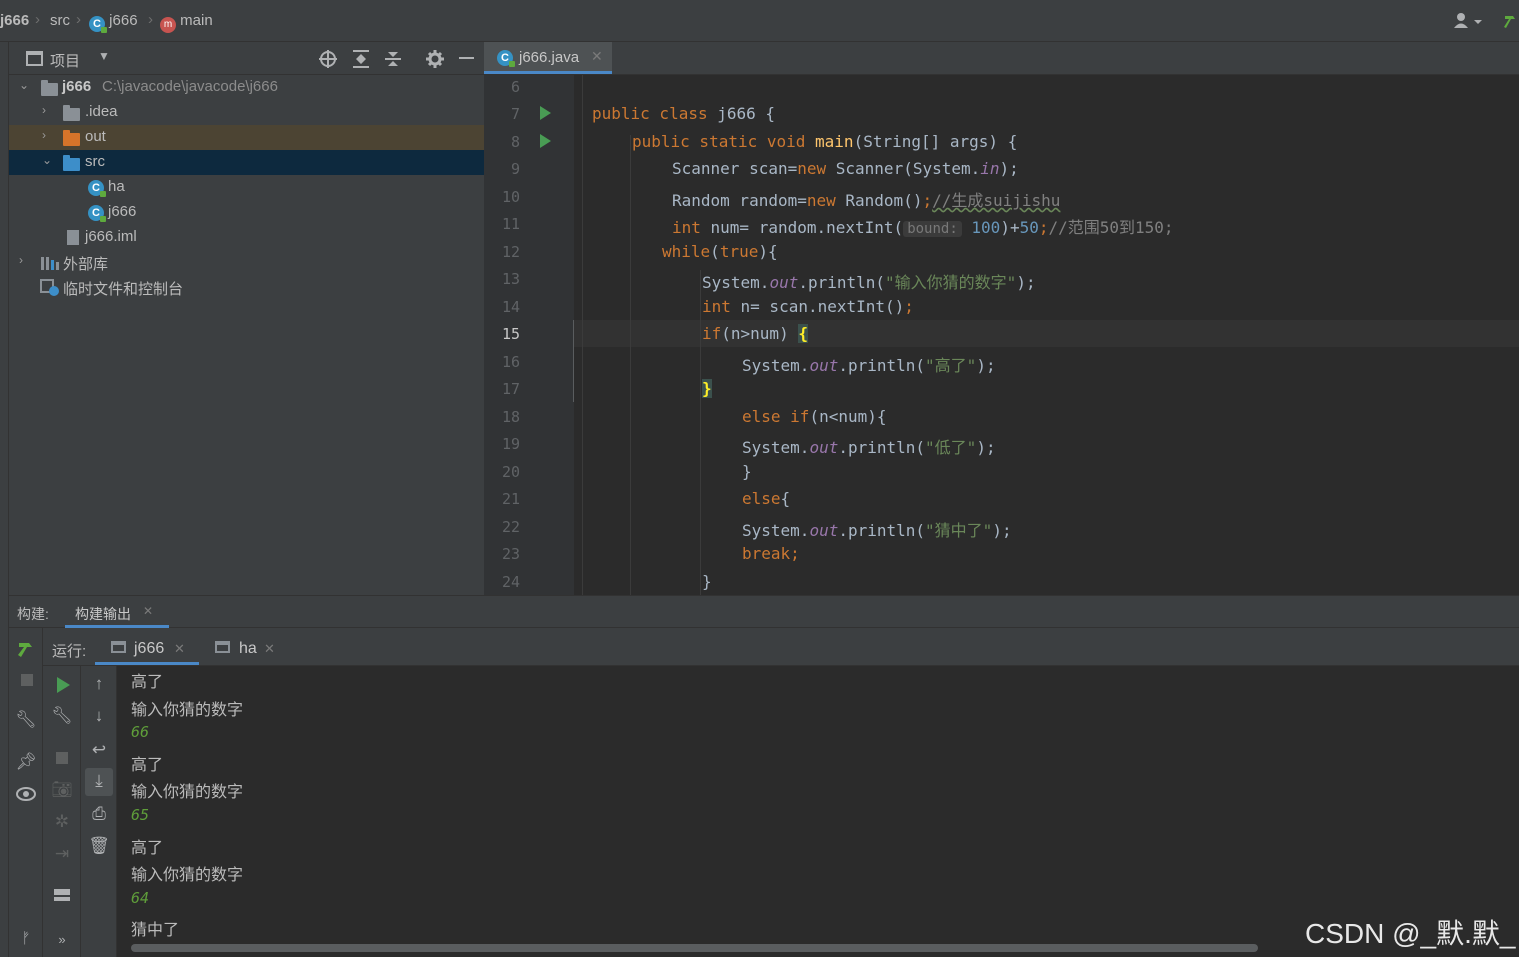 This screenshot has height=957, width=1519. Describe the element at coordinates (510, 224) in the screenshot. I see `line-number: 11` at that location.